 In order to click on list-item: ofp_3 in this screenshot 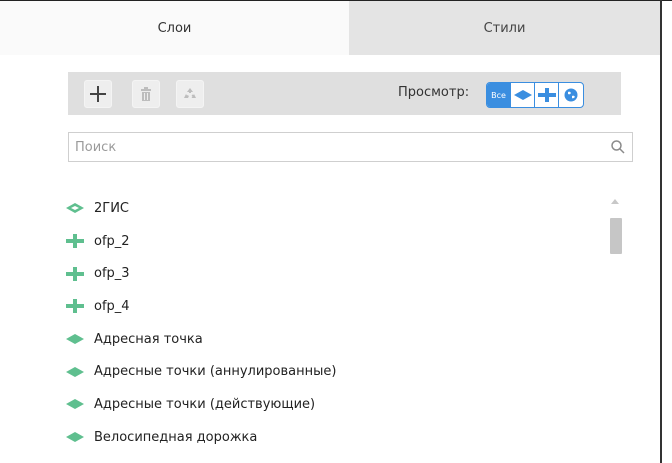, I will do `click(336, 273)`.